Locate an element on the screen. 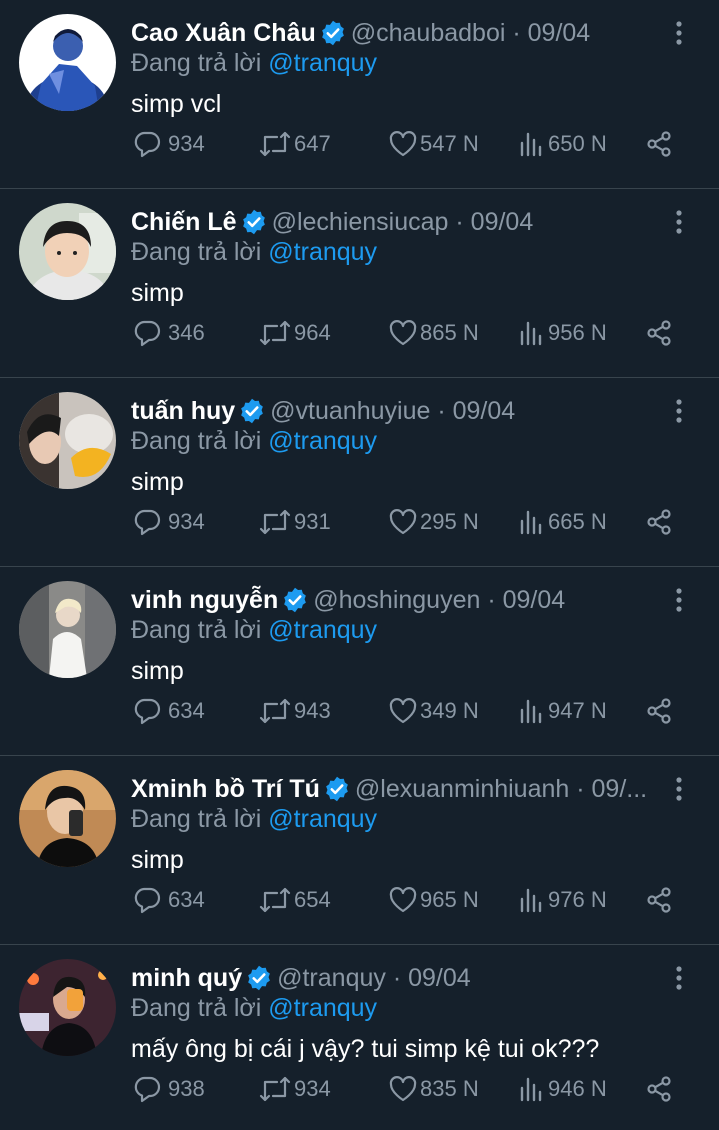  display-name: minh quý is located at coordinates (186, 978).